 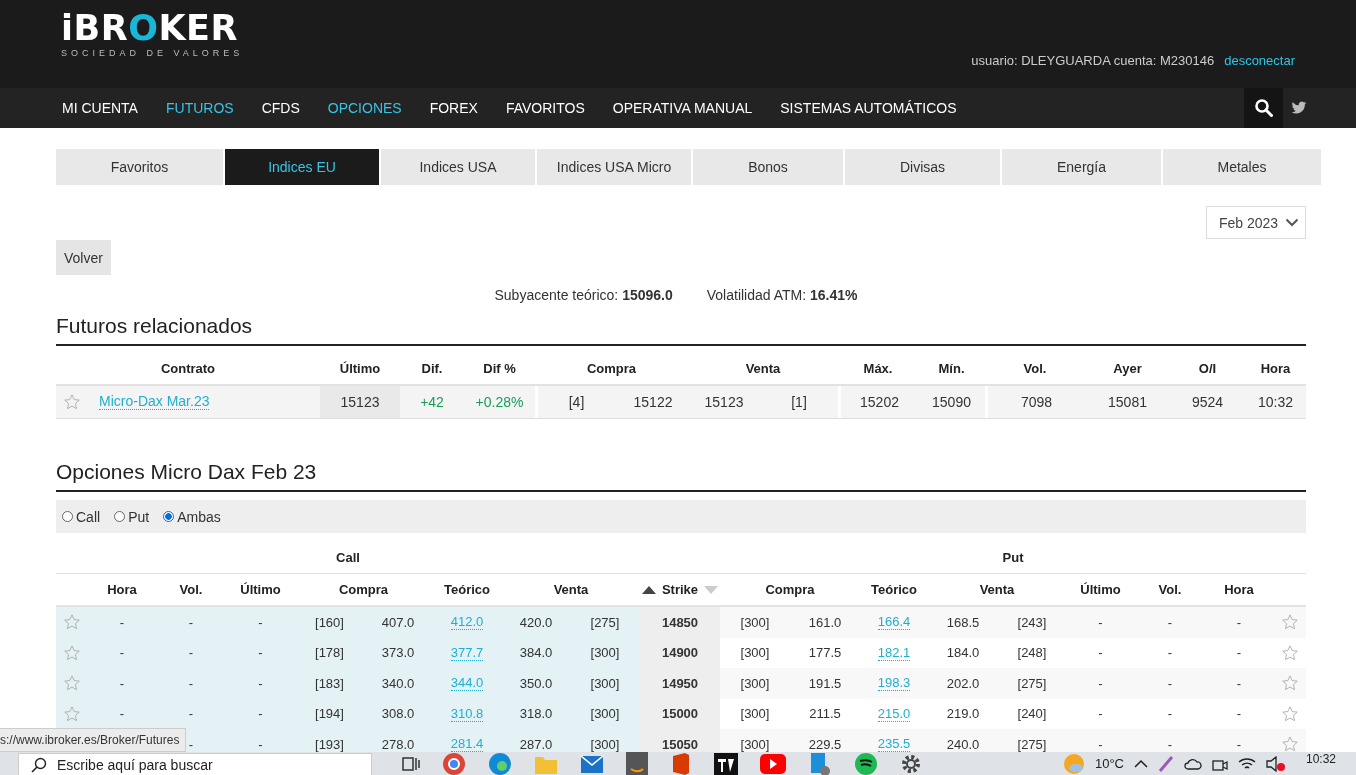 I want to click on category-tab: Metales, so click(x=1242, y=167).